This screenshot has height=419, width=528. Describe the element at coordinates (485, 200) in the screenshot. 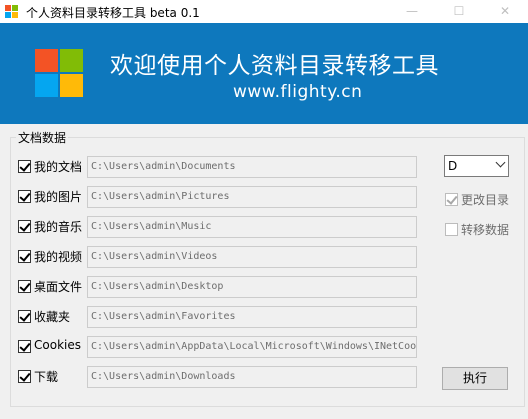

I see `change-dir-label: 更改目录` at that location.